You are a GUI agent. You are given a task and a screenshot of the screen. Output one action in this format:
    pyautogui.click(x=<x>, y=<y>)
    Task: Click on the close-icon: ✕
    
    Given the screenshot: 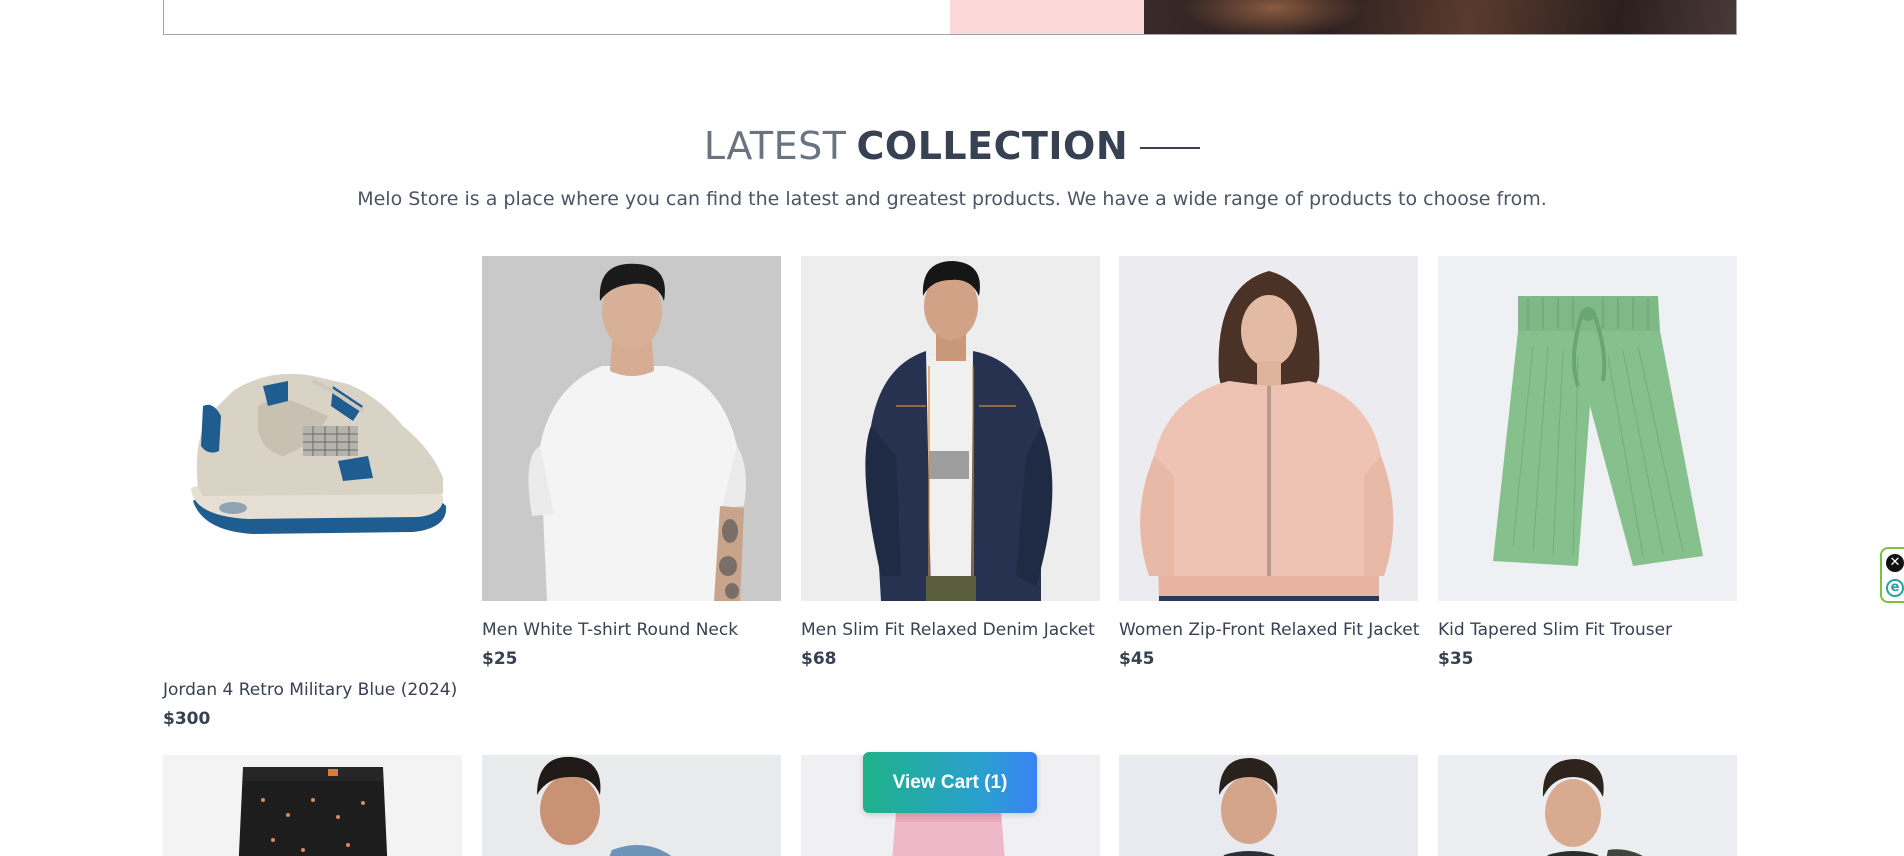 What is the action you would take?
    pyautogui.click(x=1895, y=563)
    